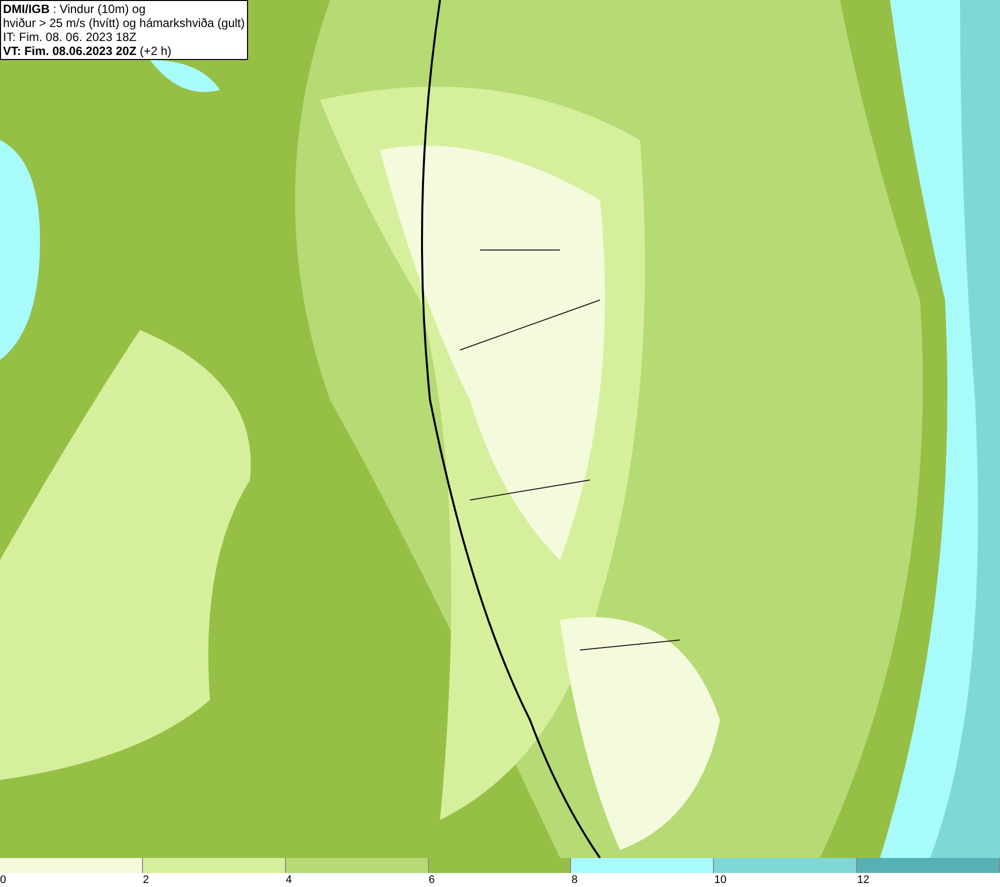 This screenshot has height=887, width=1000. Describe the element at coordinates (289, 880) in the screenshot. I see `legend-label: 4` at that location.